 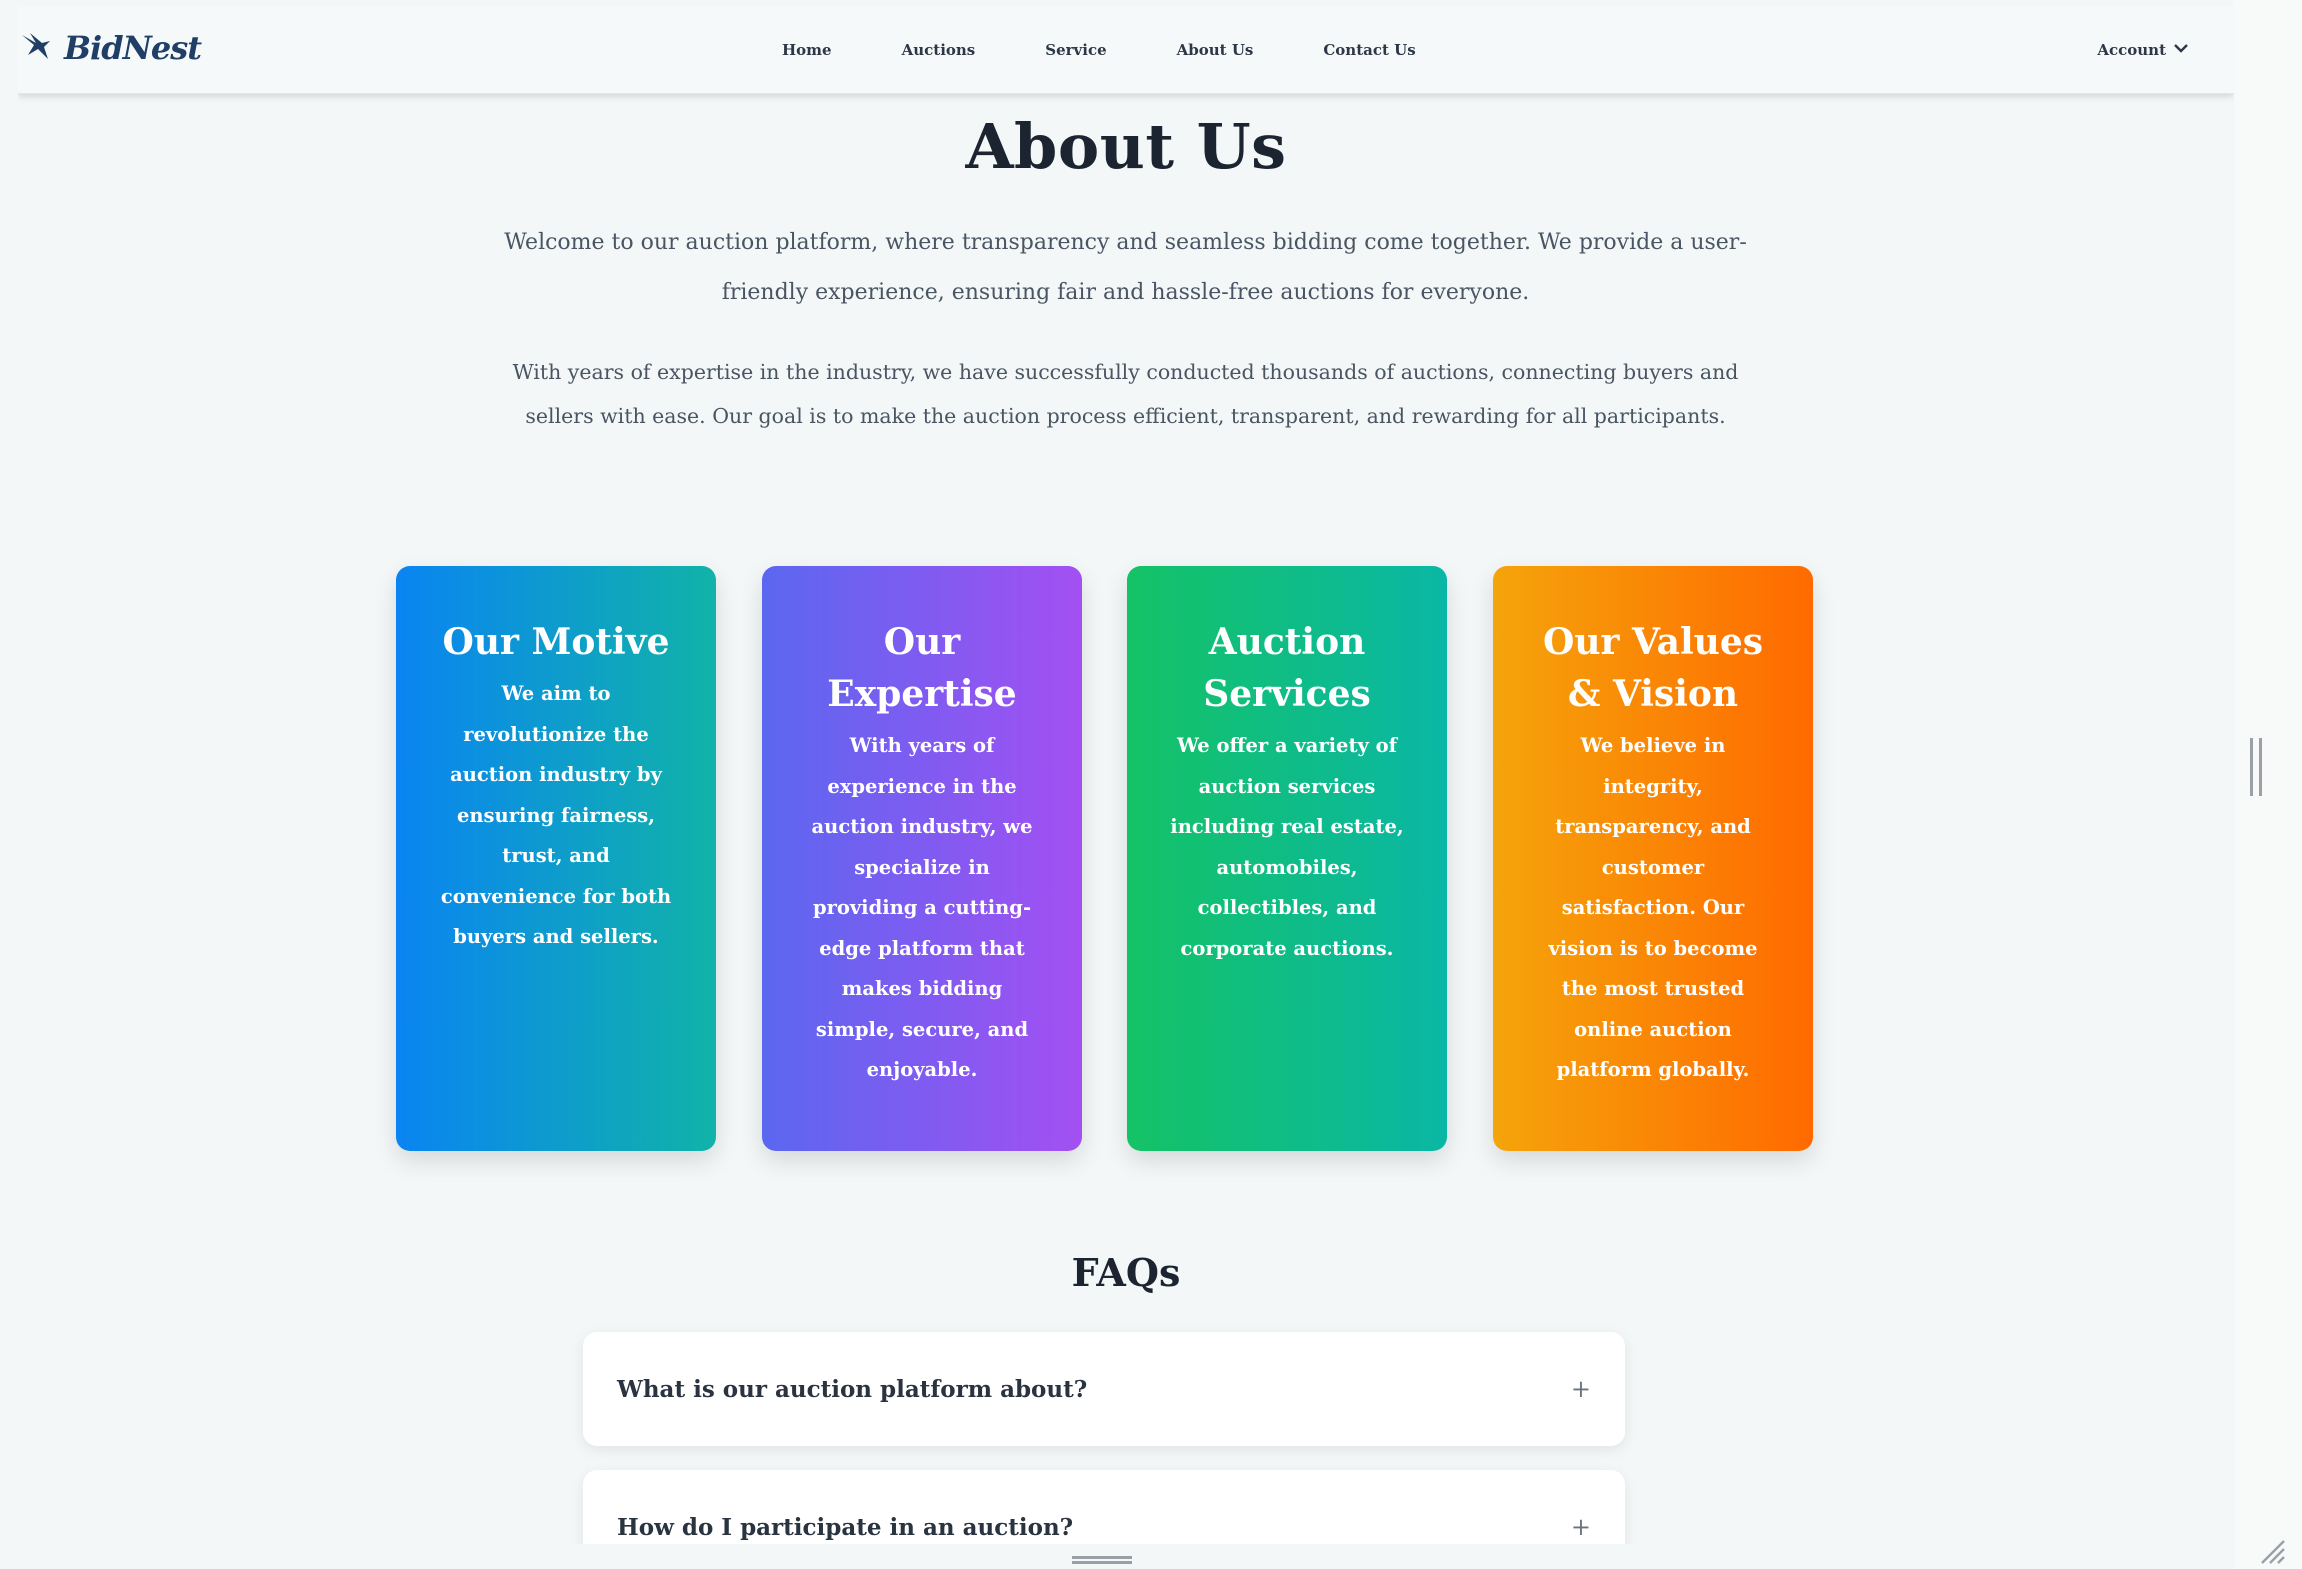 I want to click on brand-name: BidNest, so click(x=133, y=48).